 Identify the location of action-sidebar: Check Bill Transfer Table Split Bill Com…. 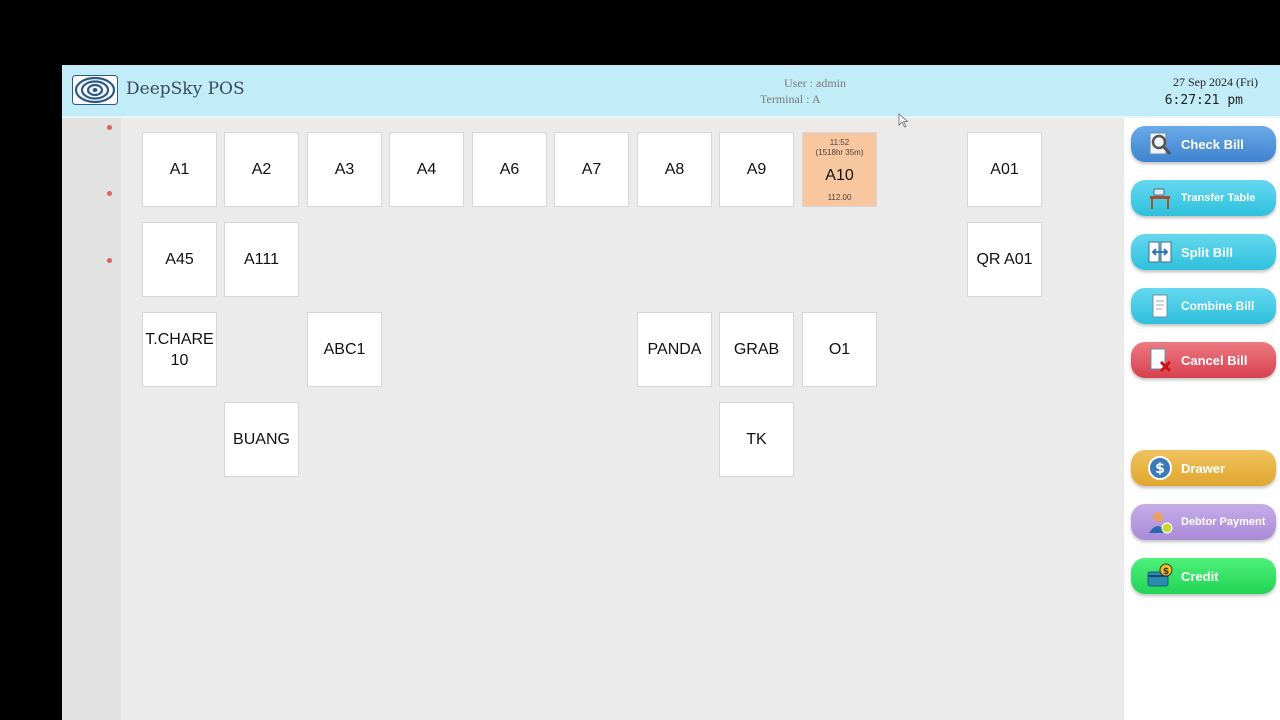
(1202, 419).